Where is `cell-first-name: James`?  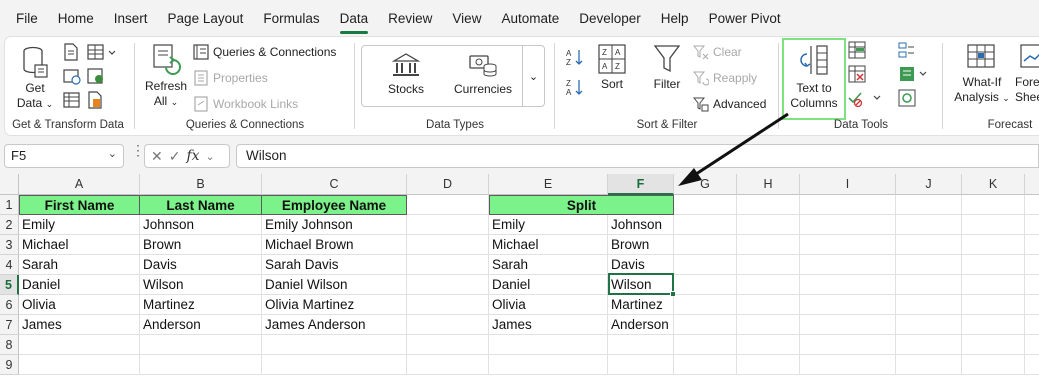 cell-first-name: James is located at coordinates (79, 325).